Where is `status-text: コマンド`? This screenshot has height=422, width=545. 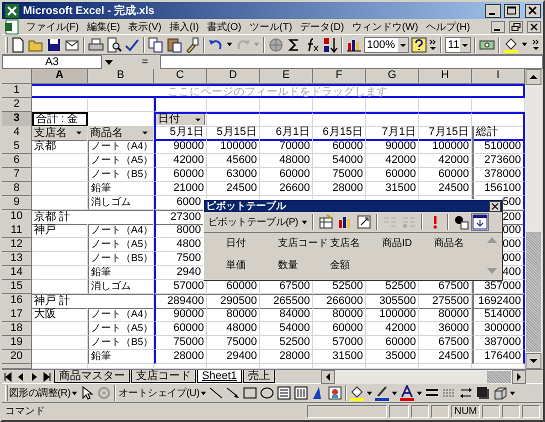
status-text: コマンド is located at coordinates (25, 411).